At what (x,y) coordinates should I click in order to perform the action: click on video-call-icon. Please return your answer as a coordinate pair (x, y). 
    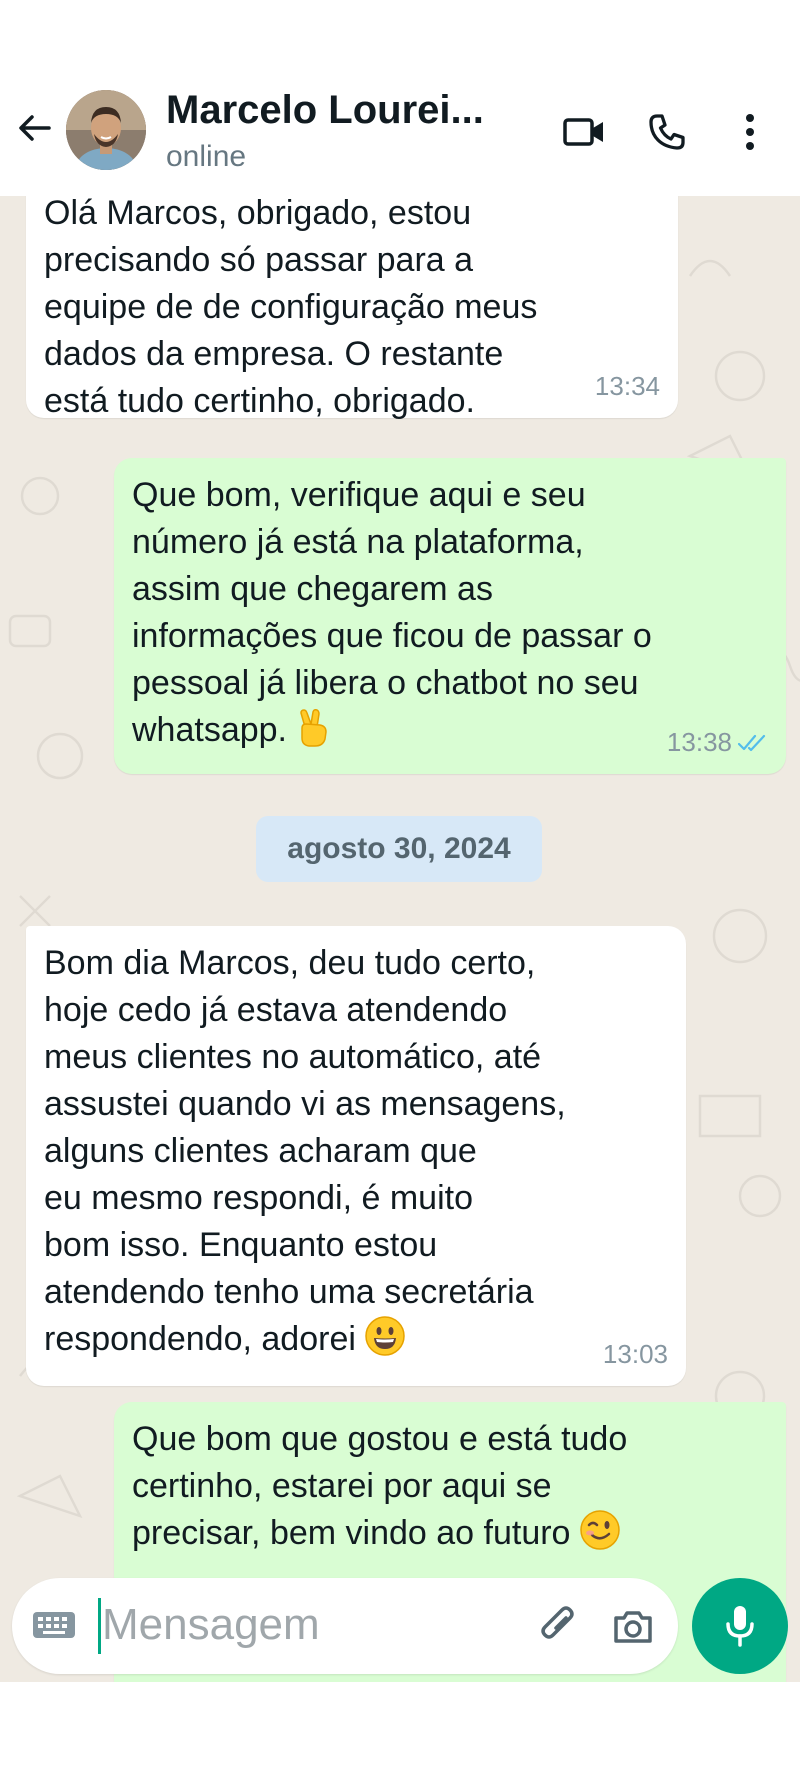
    Looking at the image, I should click on (583, 132).